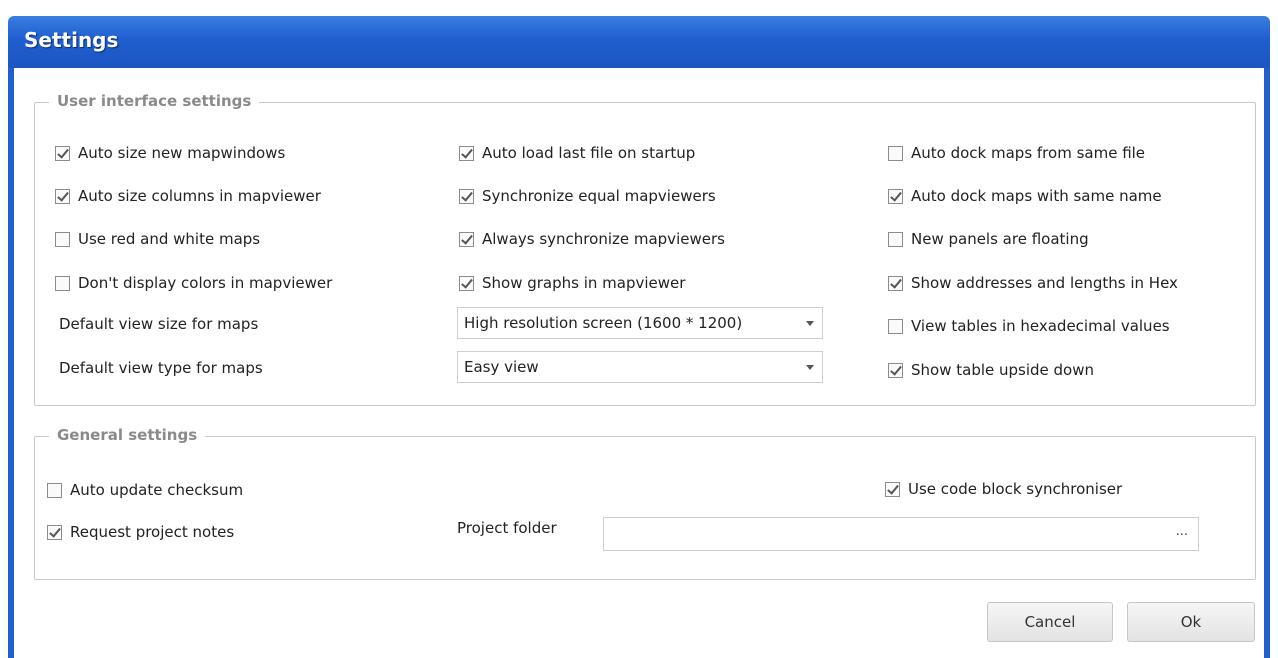  What do you see at coordinates (639, 42) in the screenshot?
I see `title-bar: Settings` at bounding box center [639, 42].